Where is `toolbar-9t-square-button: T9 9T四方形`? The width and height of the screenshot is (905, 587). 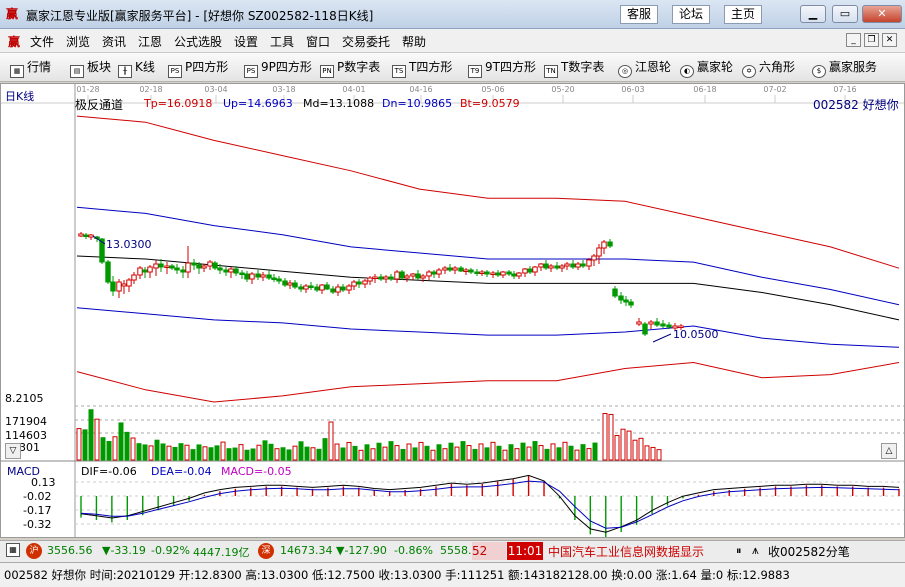
toolbar-9t-square-button: T9 9T四方形 is located at coordinates (502, 68).